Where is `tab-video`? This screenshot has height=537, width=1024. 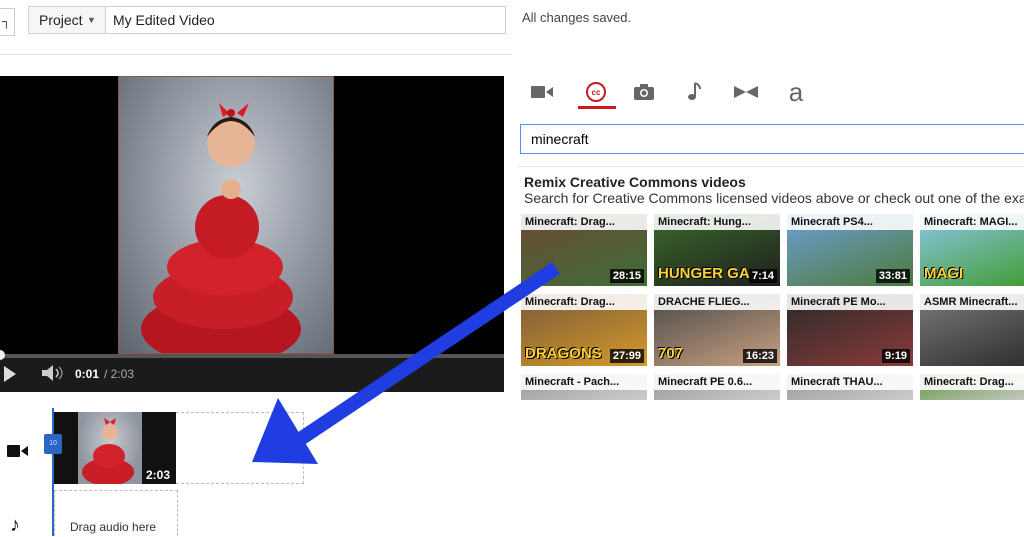
tab-video is located at coordinates (542, 92).